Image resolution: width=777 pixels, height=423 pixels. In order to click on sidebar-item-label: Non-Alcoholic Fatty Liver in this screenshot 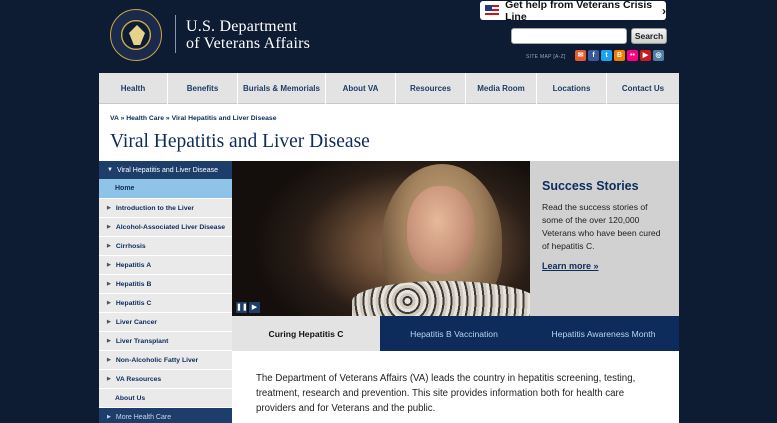, I will do `click(157, 360)`.